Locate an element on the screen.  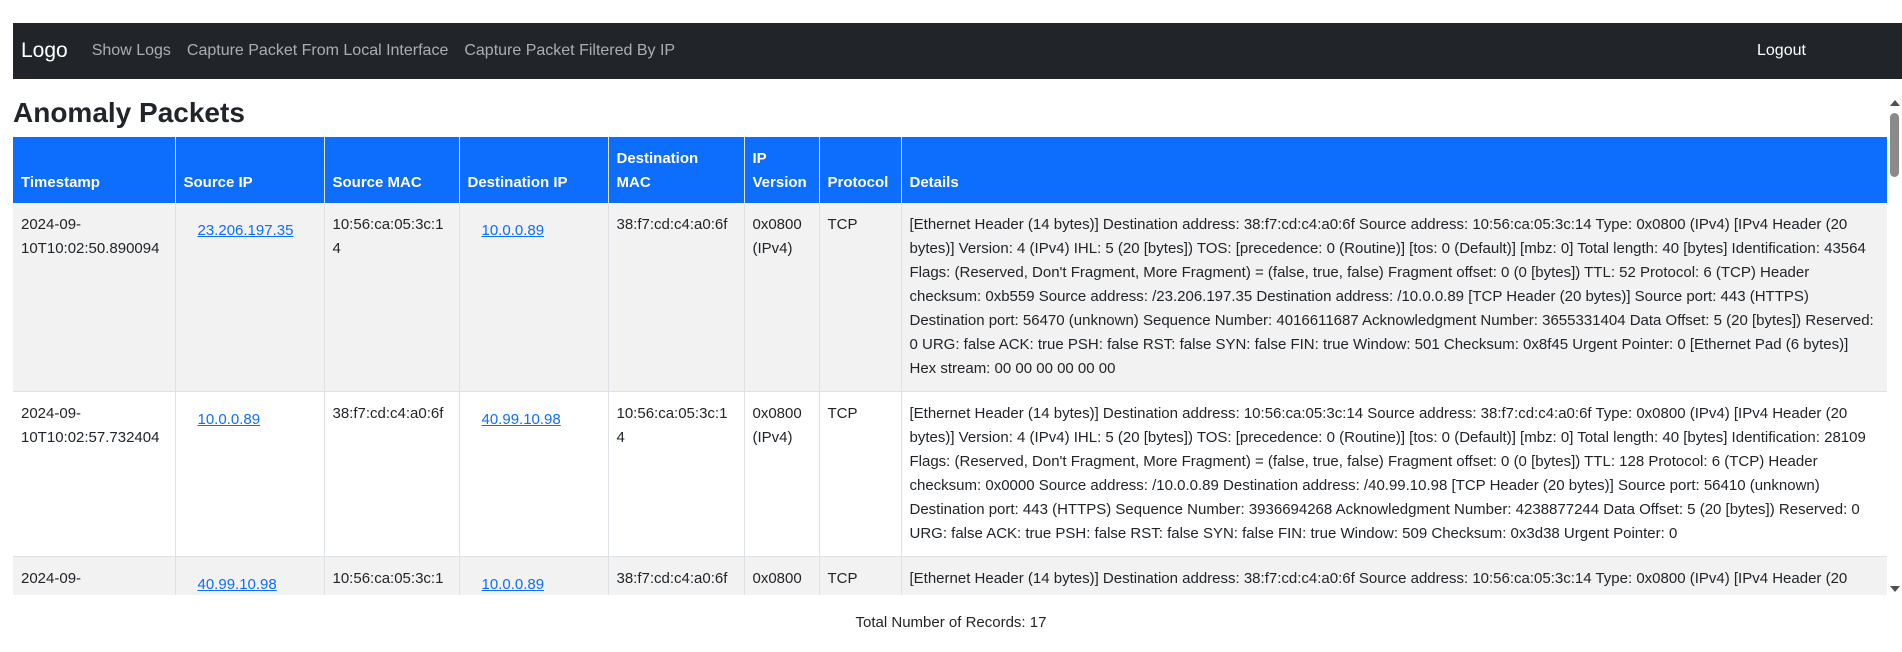
column-header-details: Details is located at coordinates (1394, 170).